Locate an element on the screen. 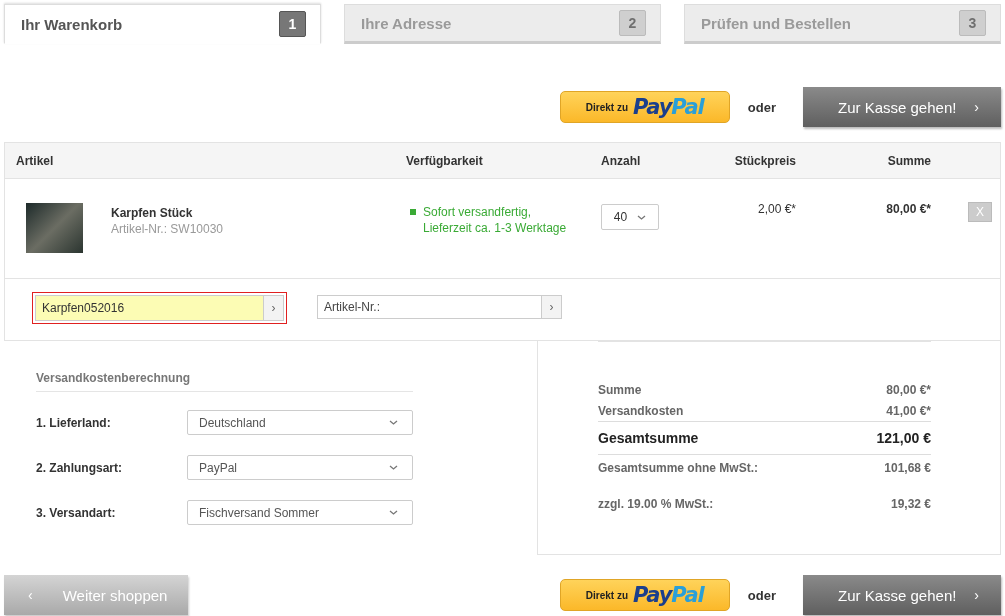  summary-label: Gesamtsumme ohne MwSt.: is located at coordinates (678, 468).